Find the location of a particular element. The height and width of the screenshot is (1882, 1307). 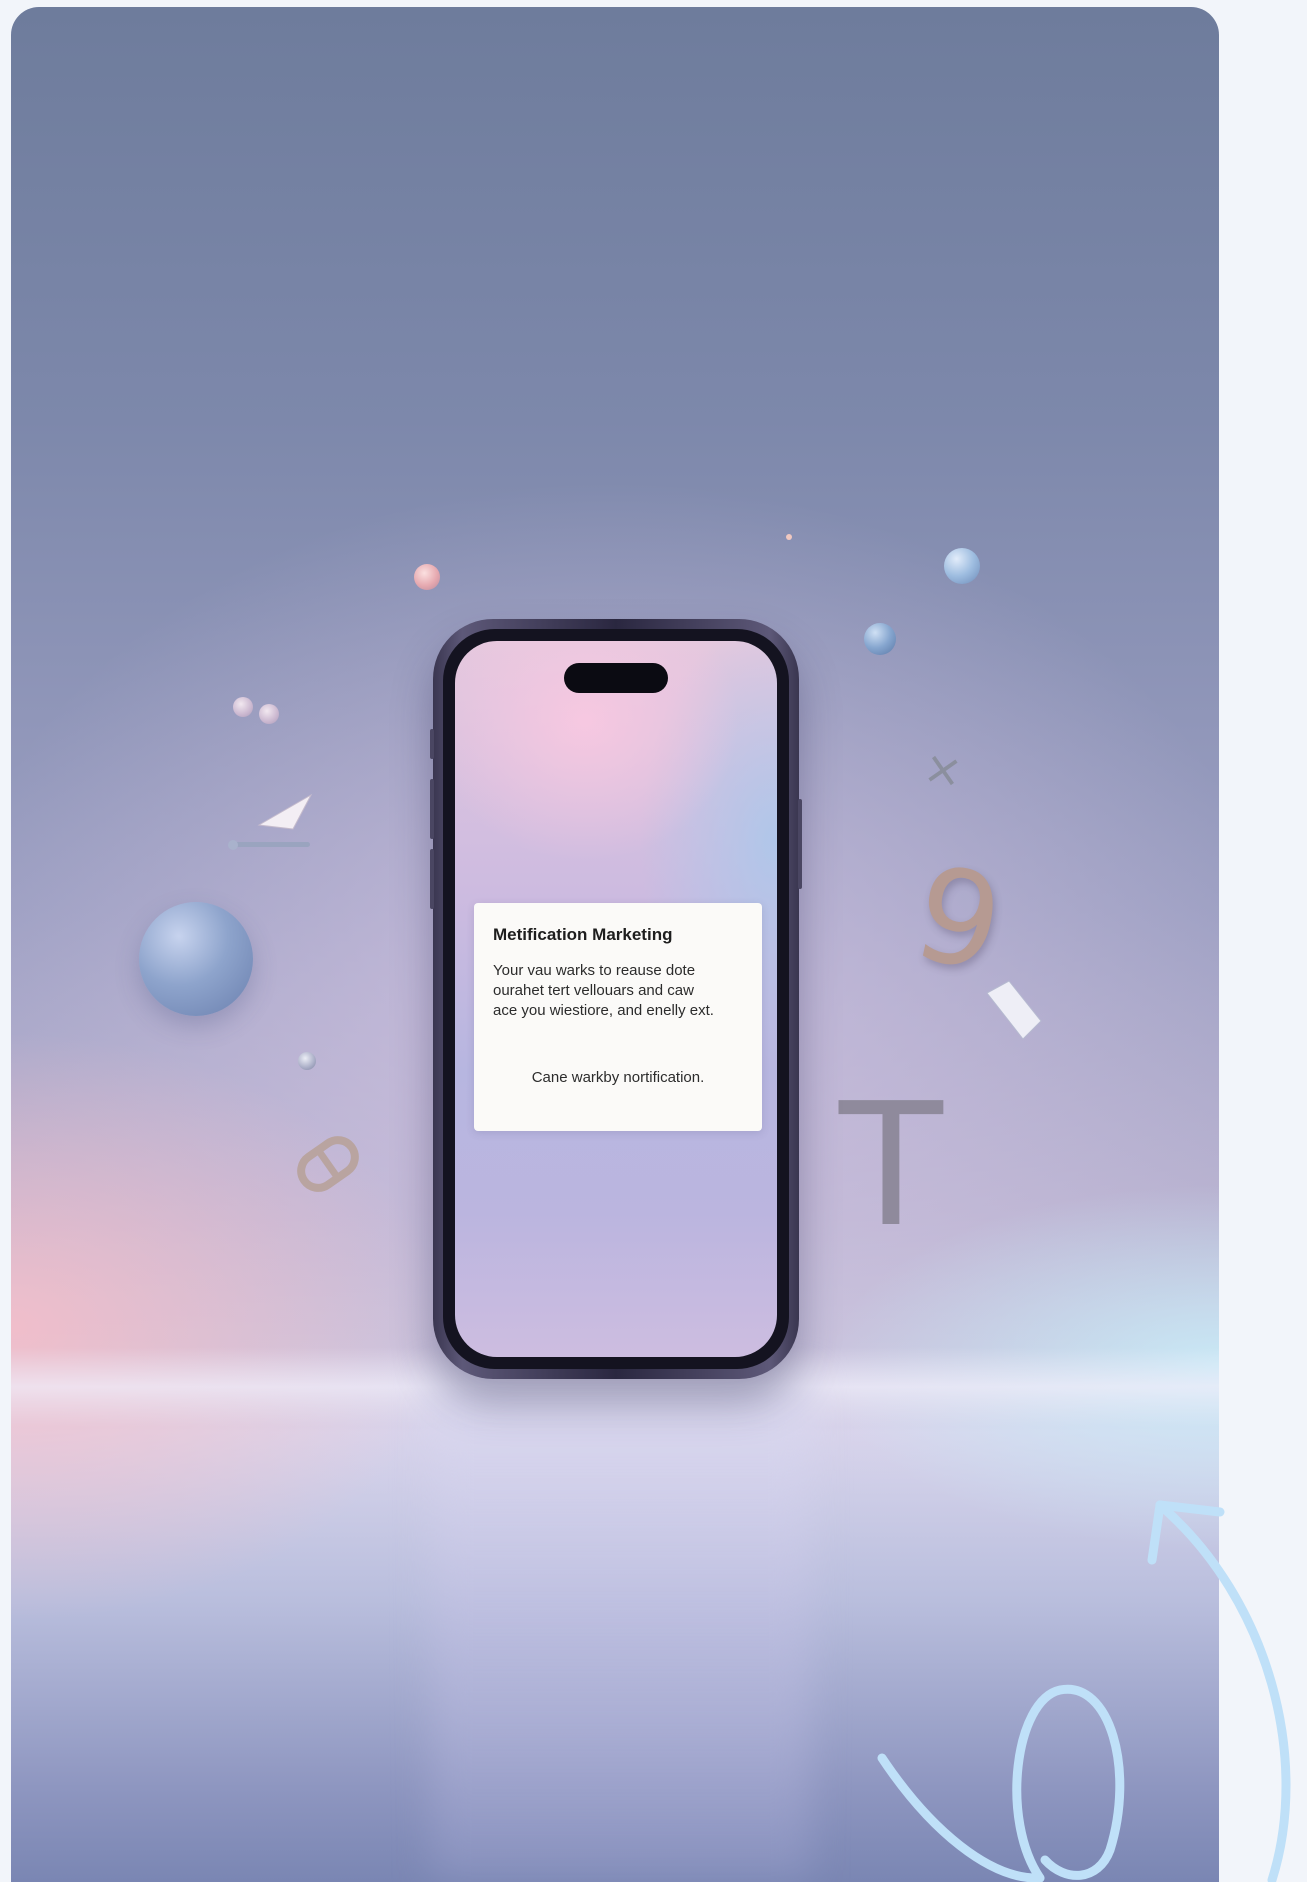

phone-side-button-mid is located at coordinates (432, 809).